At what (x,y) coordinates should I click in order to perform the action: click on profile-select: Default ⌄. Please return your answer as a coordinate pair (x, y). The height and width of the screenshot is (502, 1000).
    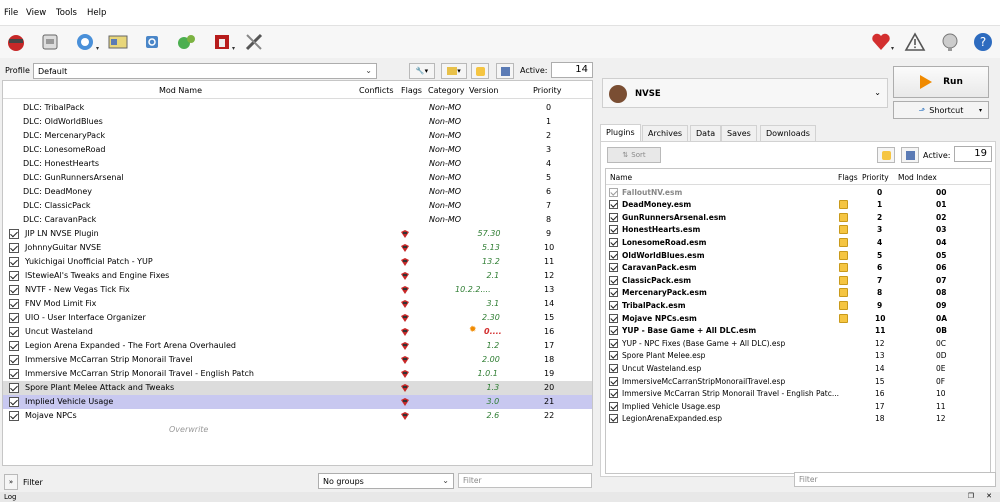
    Looking at the image, I should click on (205, 71).